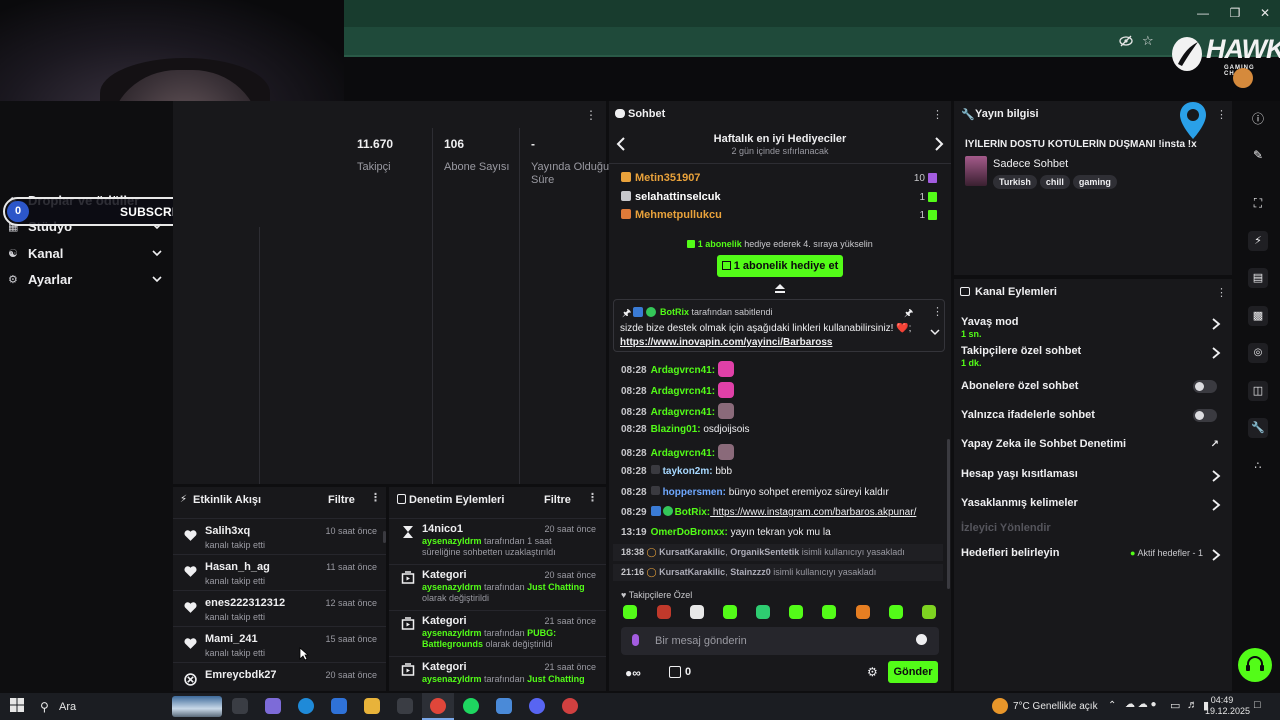  I want to click on collapse-icon, so click(780, 288).